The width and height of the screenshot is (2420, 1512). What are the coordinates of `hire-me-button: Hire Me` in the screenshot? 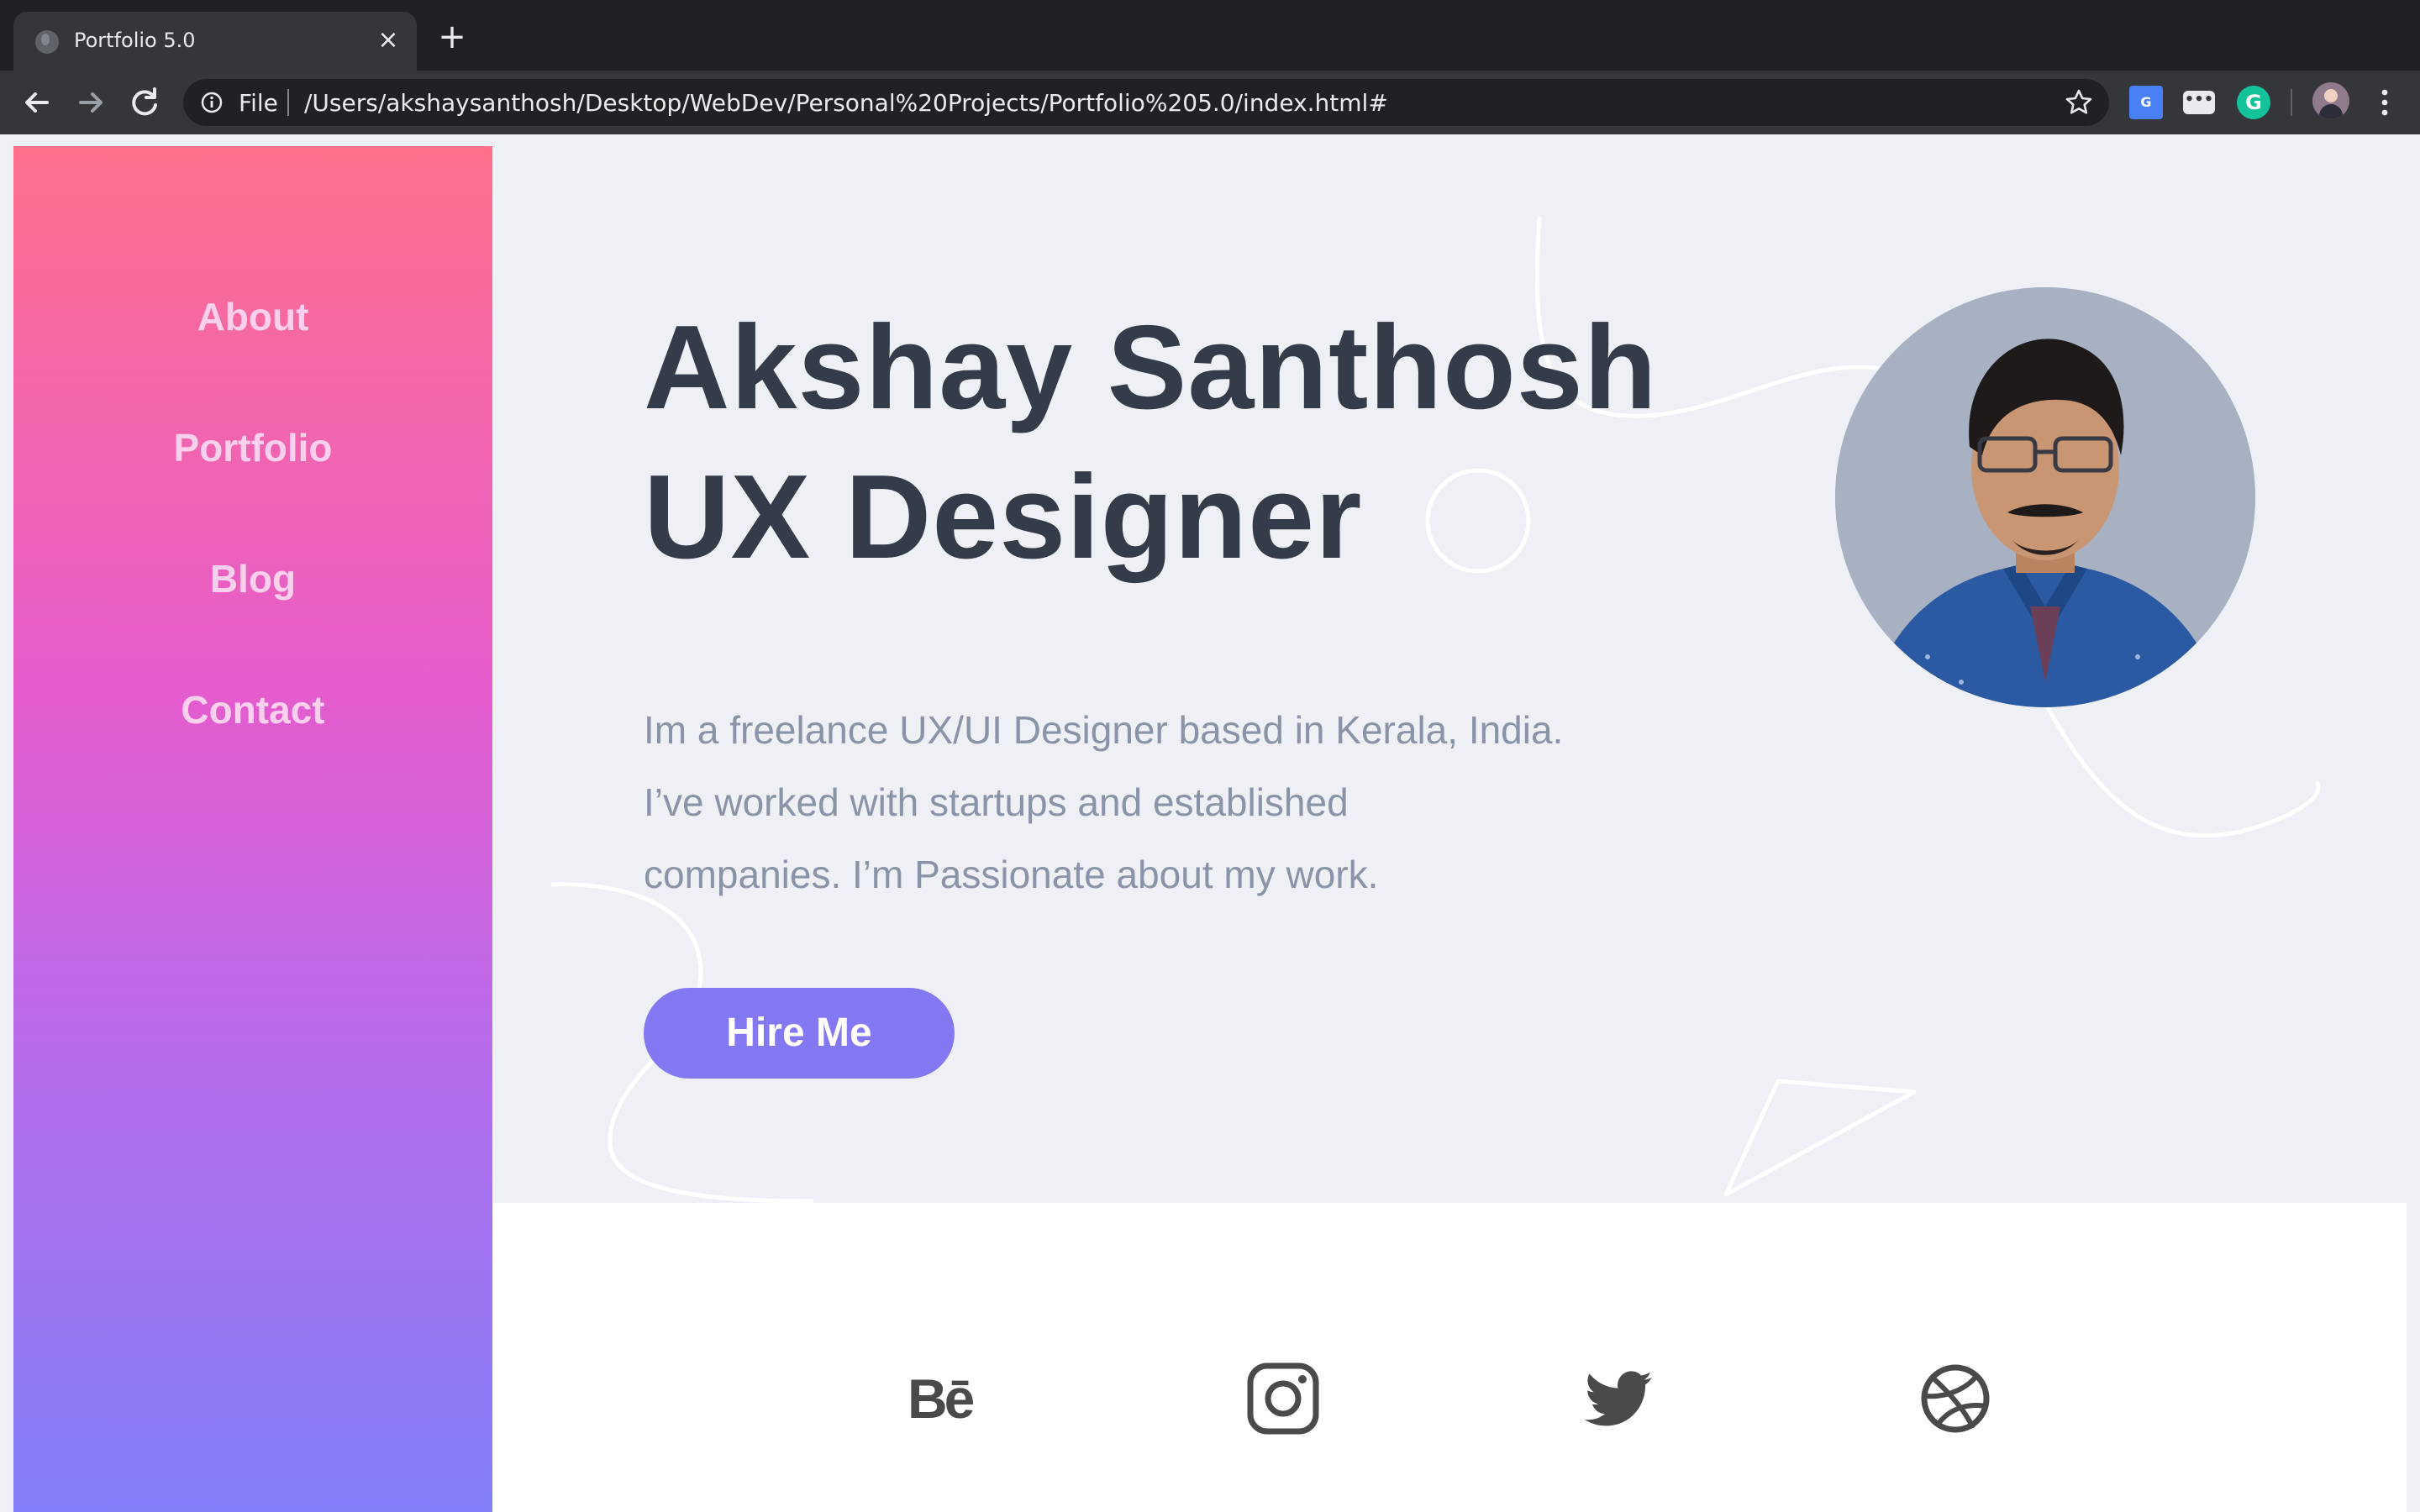 It's located at (799, 1033).